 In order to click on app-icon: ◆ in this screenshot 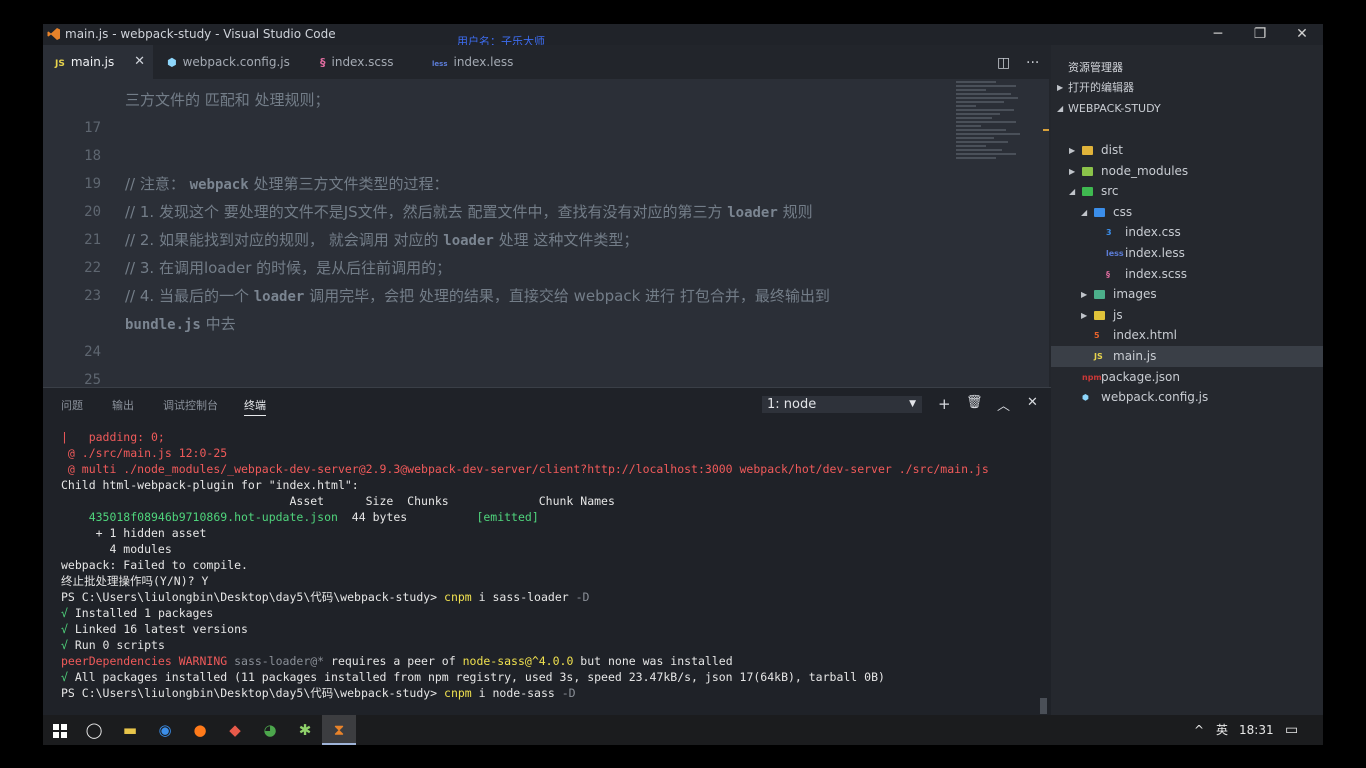, I will do `click(235, 730)`.